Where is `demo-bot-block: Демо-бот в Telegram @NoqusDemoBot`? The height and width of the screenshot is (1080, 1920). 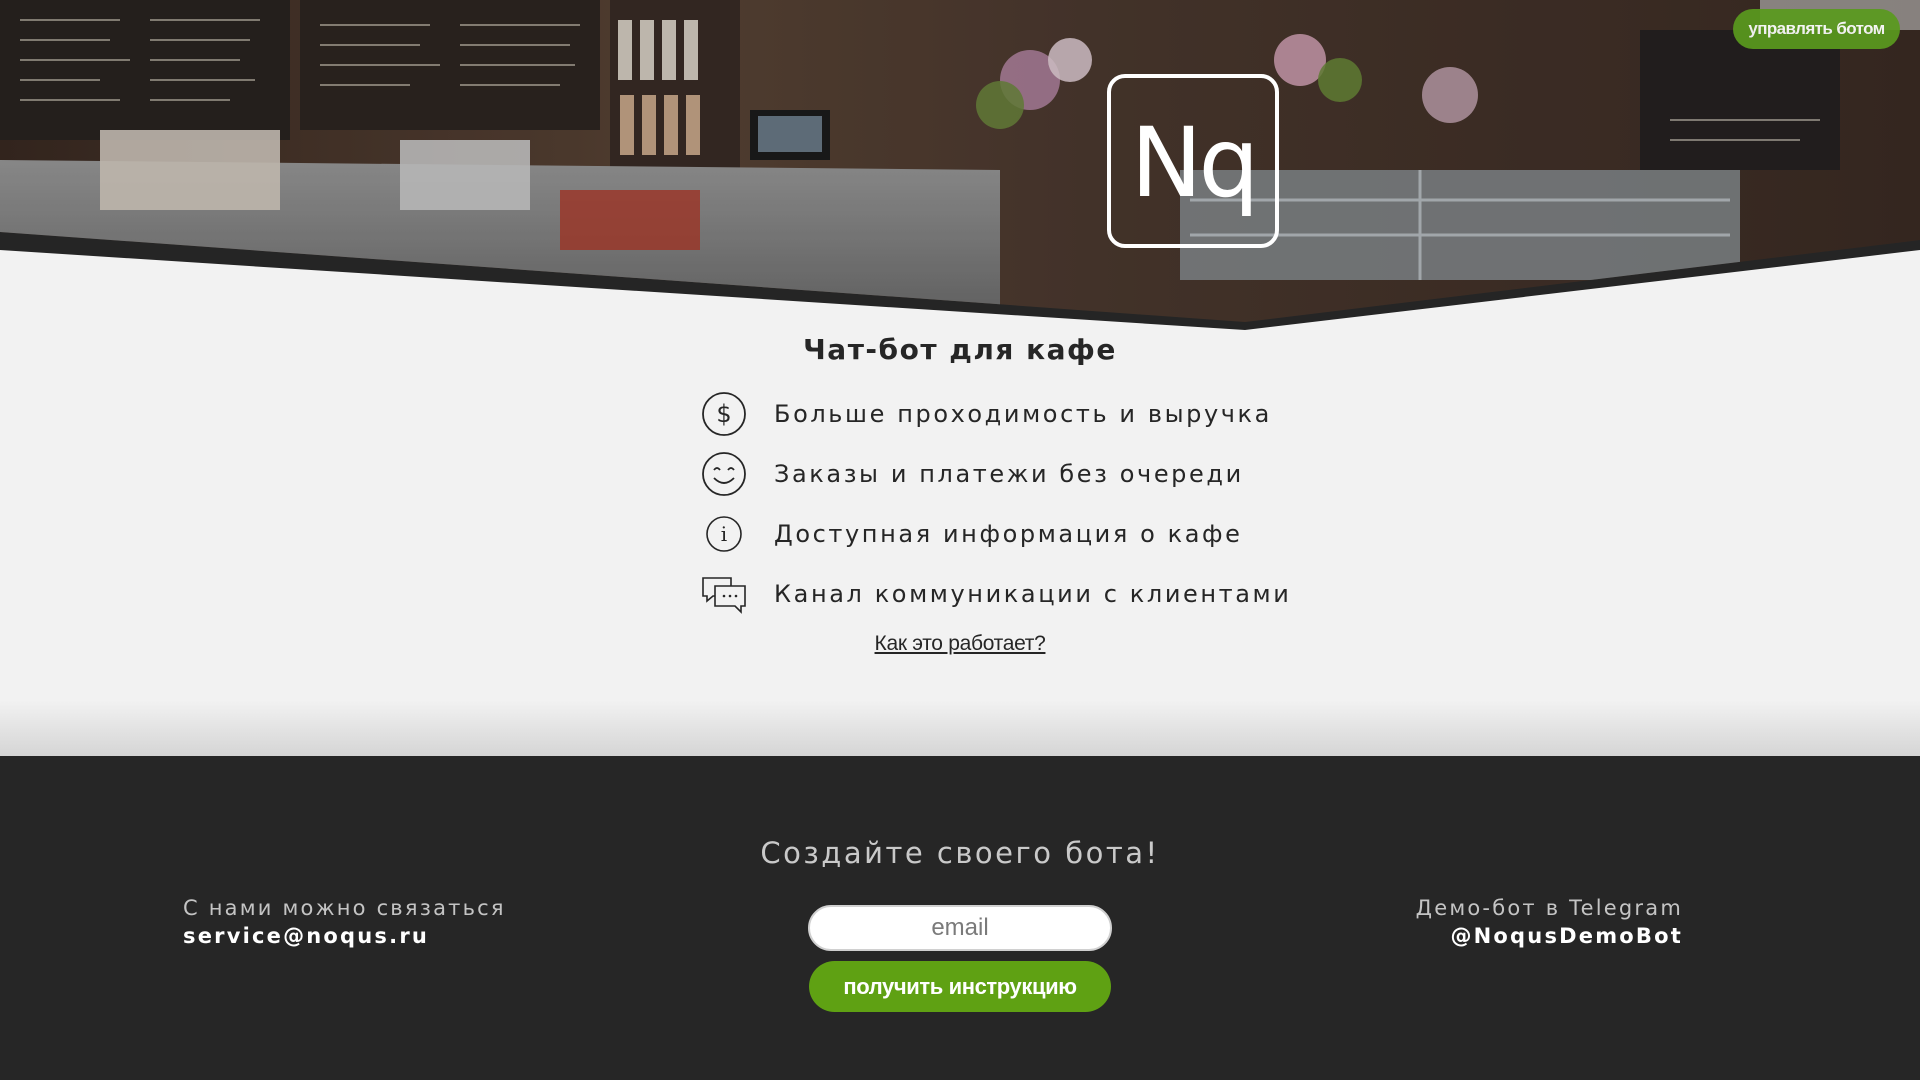
demo-bot-block: Демо-бот в Telegram @NoqusDemoBot is located at coordinates (1549, 922).